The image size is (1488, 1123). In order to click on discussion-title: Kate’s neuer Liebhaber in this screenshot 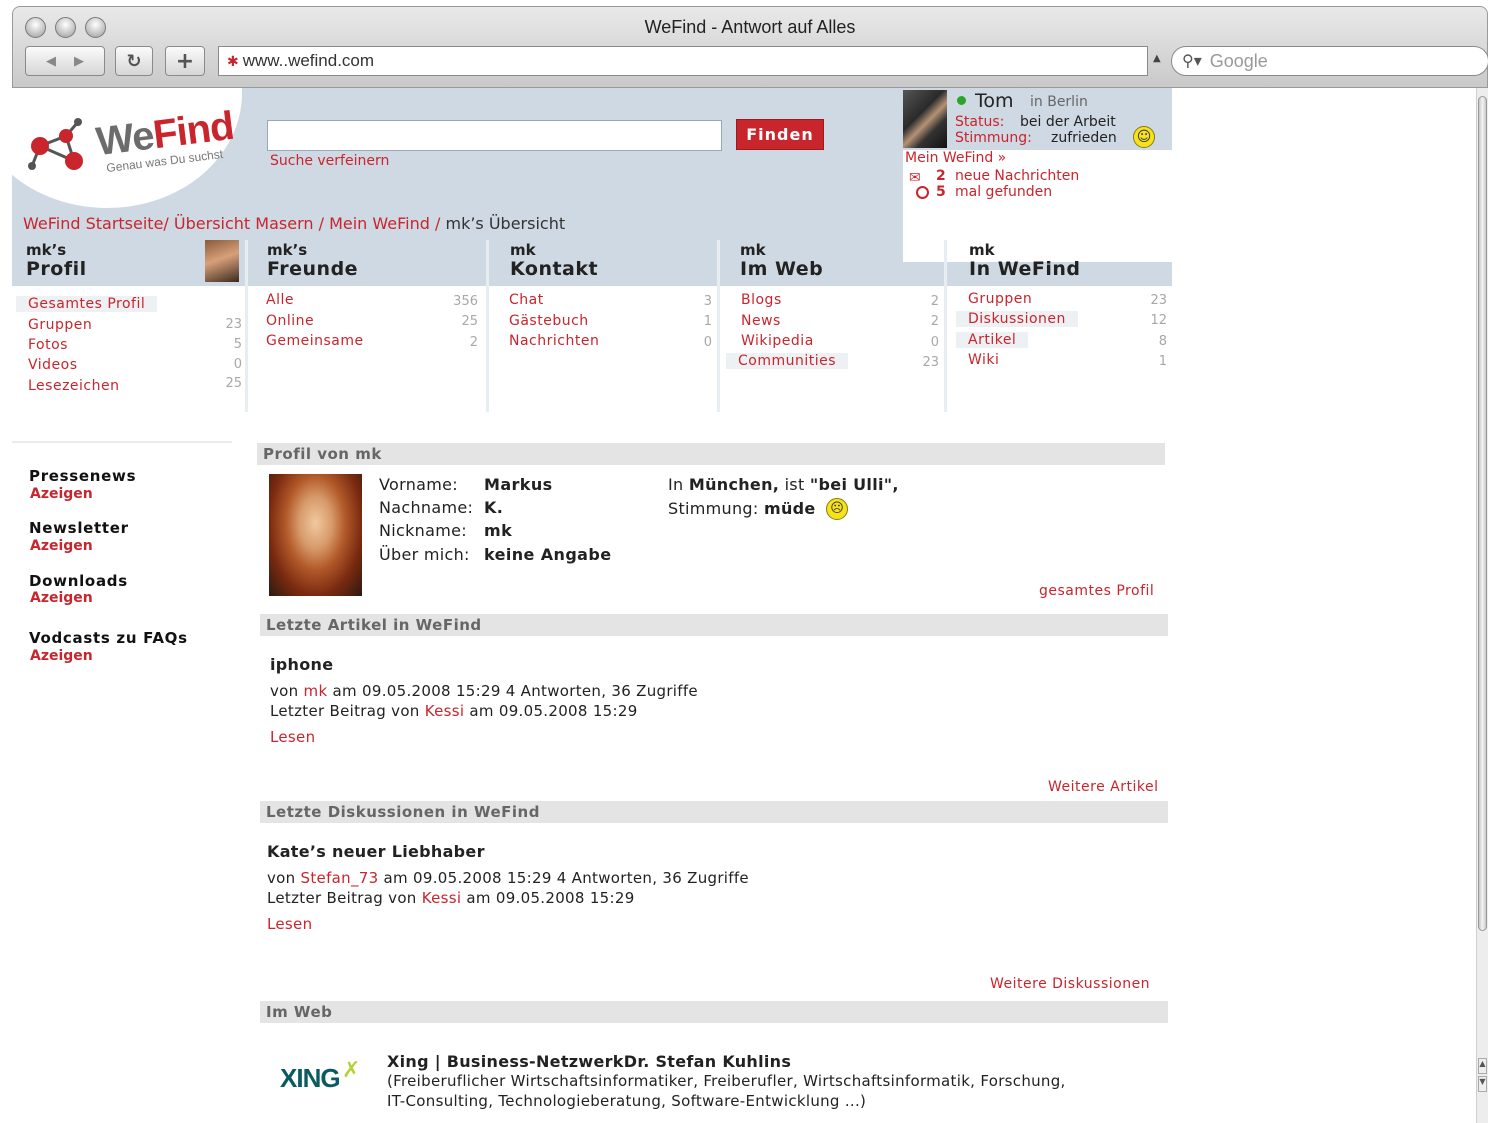, I will do `click(376, 851)`.